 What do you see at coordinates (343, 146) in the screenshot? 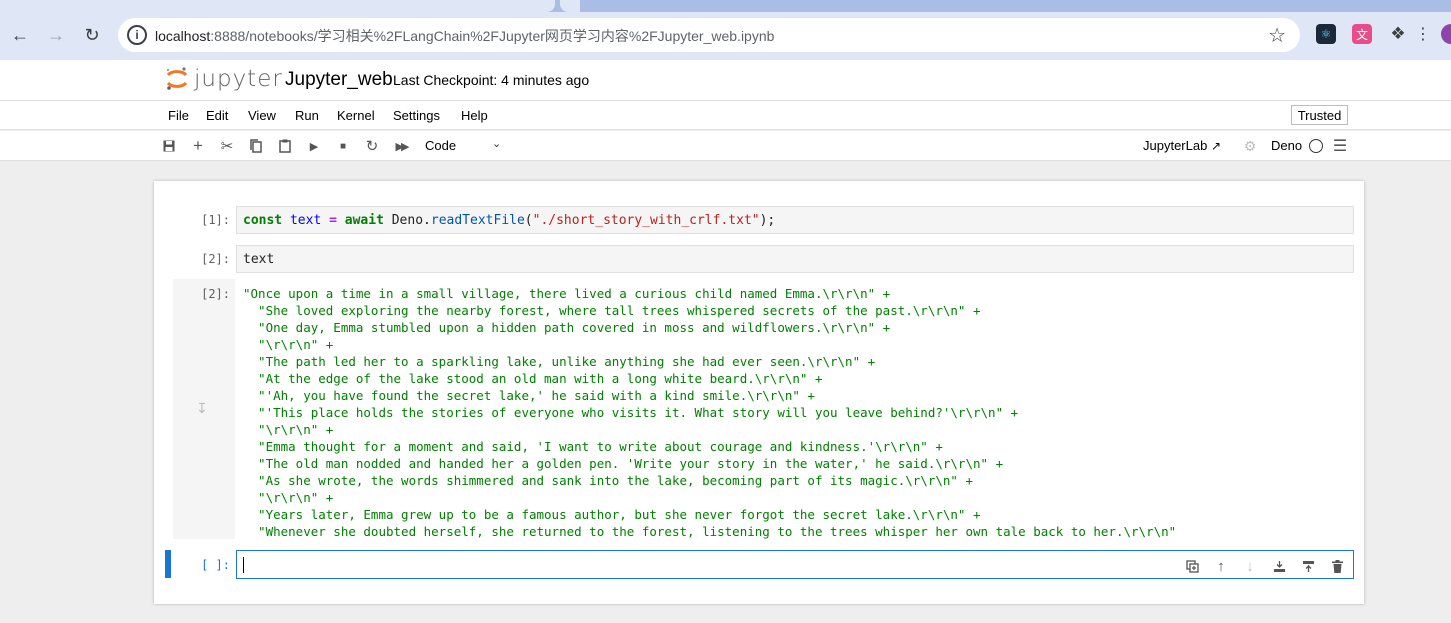
I see `interrupt-icon: ■` at bounding box center [343, 146].